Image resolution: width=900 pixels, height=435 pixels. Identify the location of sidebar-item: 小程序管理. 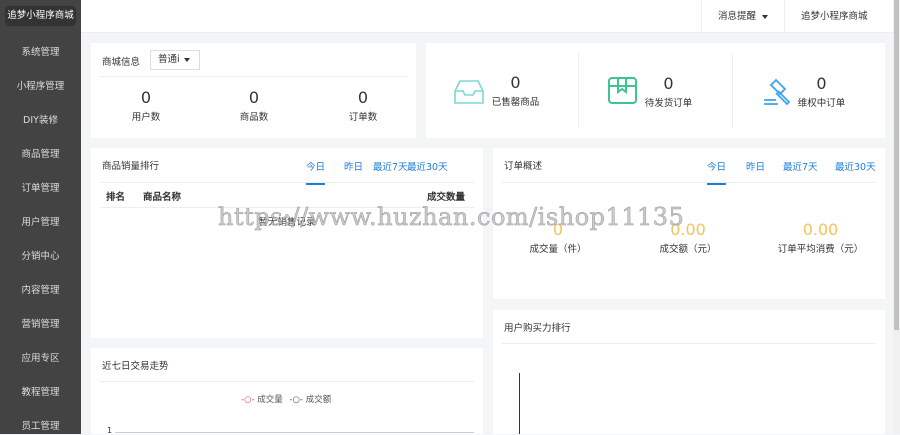
(40, 85).